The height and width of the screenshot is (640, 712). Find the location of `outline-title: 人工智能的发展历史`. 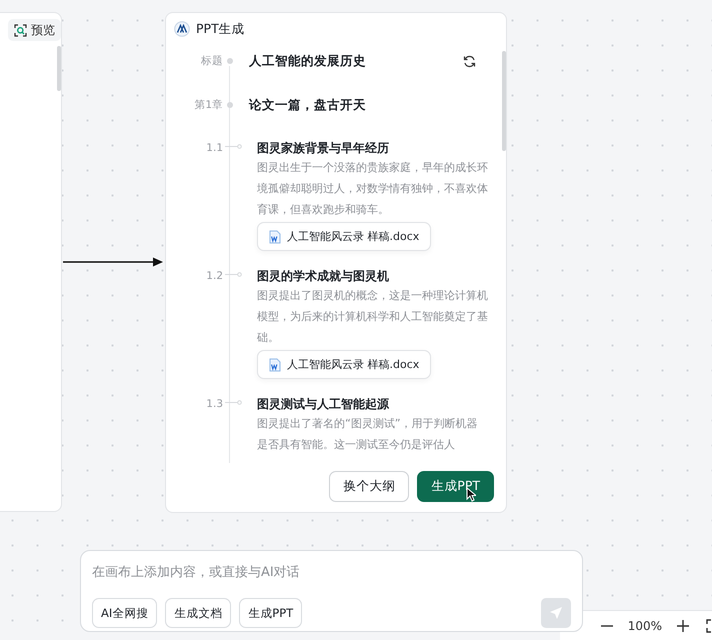

outline-title: 人工智能的发展历史 is located at coordinates (307, 61).